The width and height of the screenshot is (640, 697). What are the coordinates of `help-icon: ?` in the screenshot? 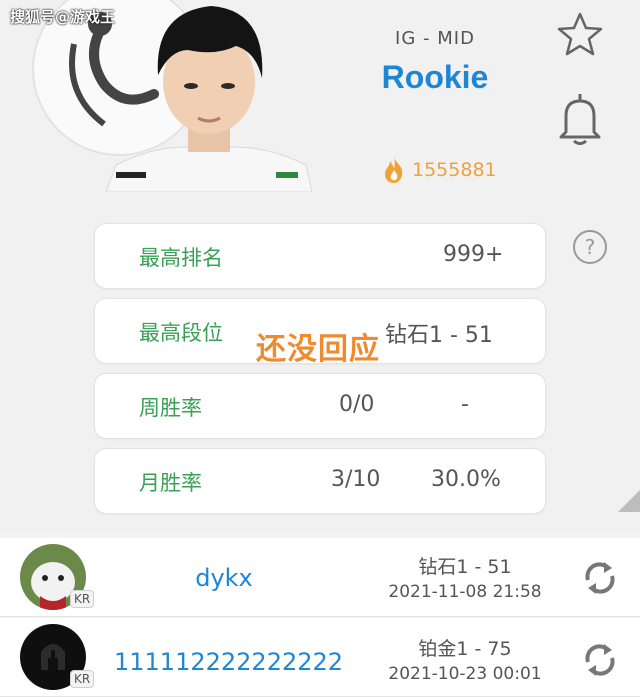 It's located at (590, 247).